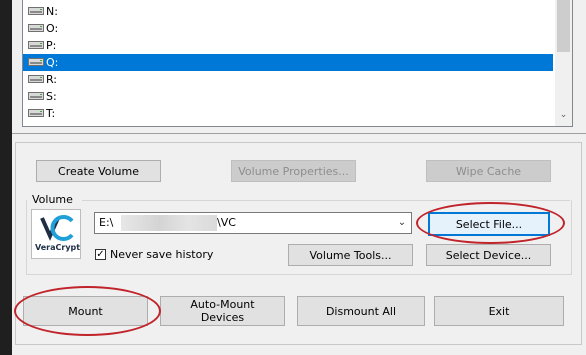 The image size is (586, 355). I want to click on drive-list-item: O:, so click(288, 28).